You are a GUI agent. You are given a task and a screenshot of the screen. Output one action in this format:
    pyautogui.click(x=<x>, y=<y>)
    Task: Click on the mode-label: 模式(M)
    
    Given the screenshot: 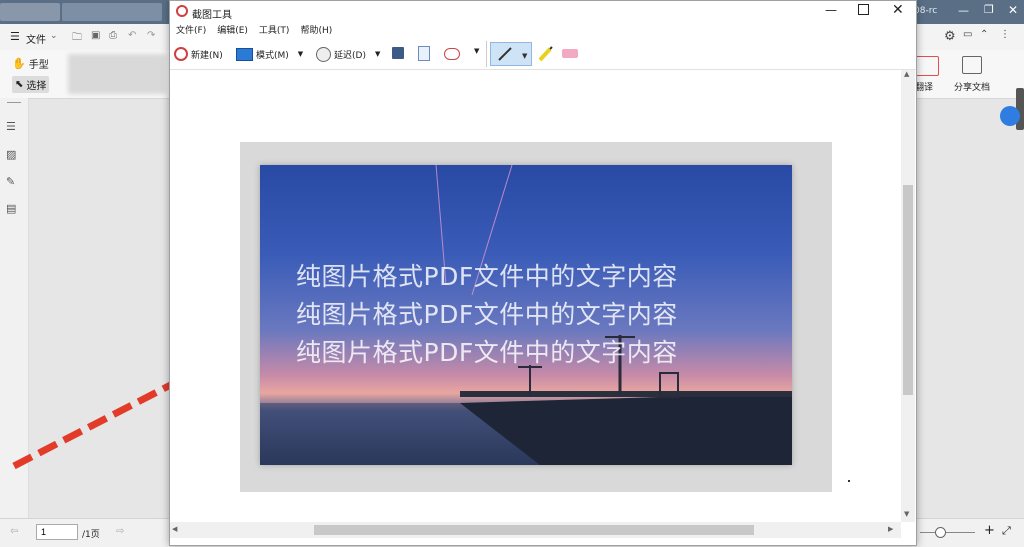 What is the action you would take?
    pyautogui.click(x=272, y=55)
    